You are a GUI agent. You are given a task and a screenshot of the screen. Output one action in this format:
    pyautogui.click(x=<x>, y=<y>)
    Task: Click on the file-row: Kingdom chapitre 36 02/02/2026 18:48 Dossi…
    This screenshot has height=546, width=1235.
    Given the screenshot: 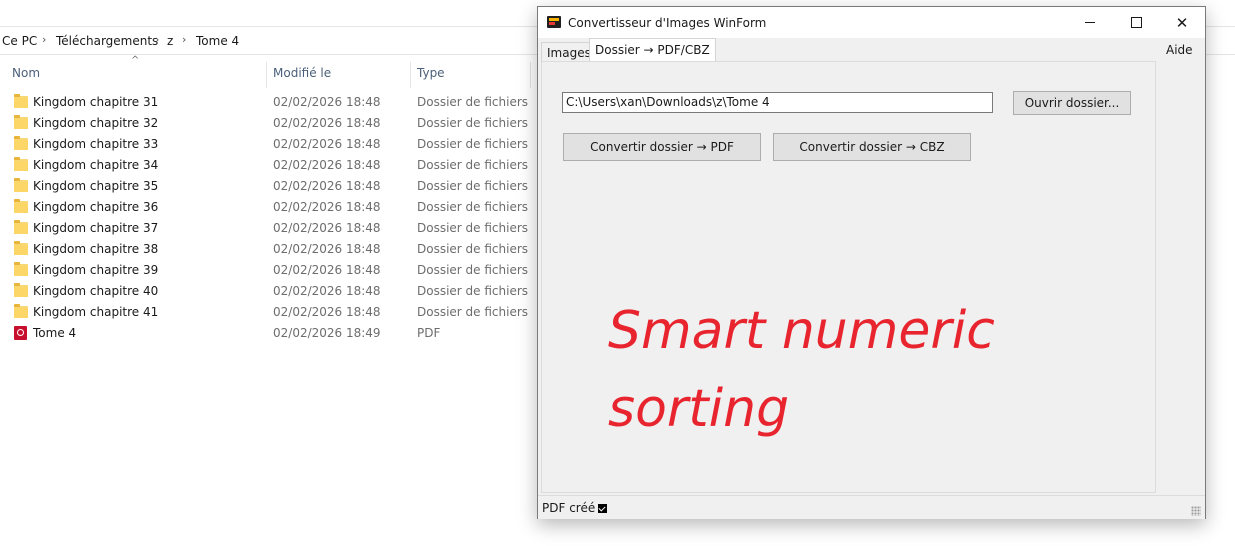 What is the action you would take?
    pyautogui.click(x=270, y=207)
    